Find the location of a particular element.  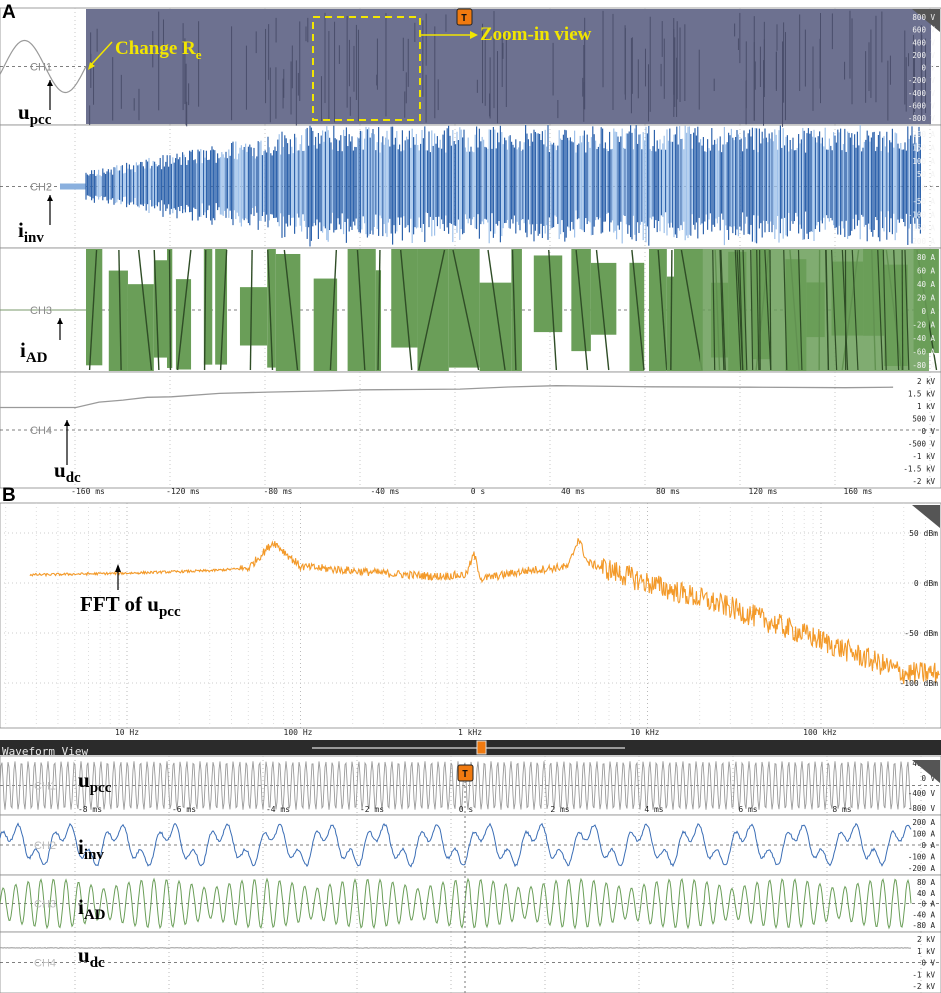

ch1-tick: -600 V is located at coordinates (922, 105).